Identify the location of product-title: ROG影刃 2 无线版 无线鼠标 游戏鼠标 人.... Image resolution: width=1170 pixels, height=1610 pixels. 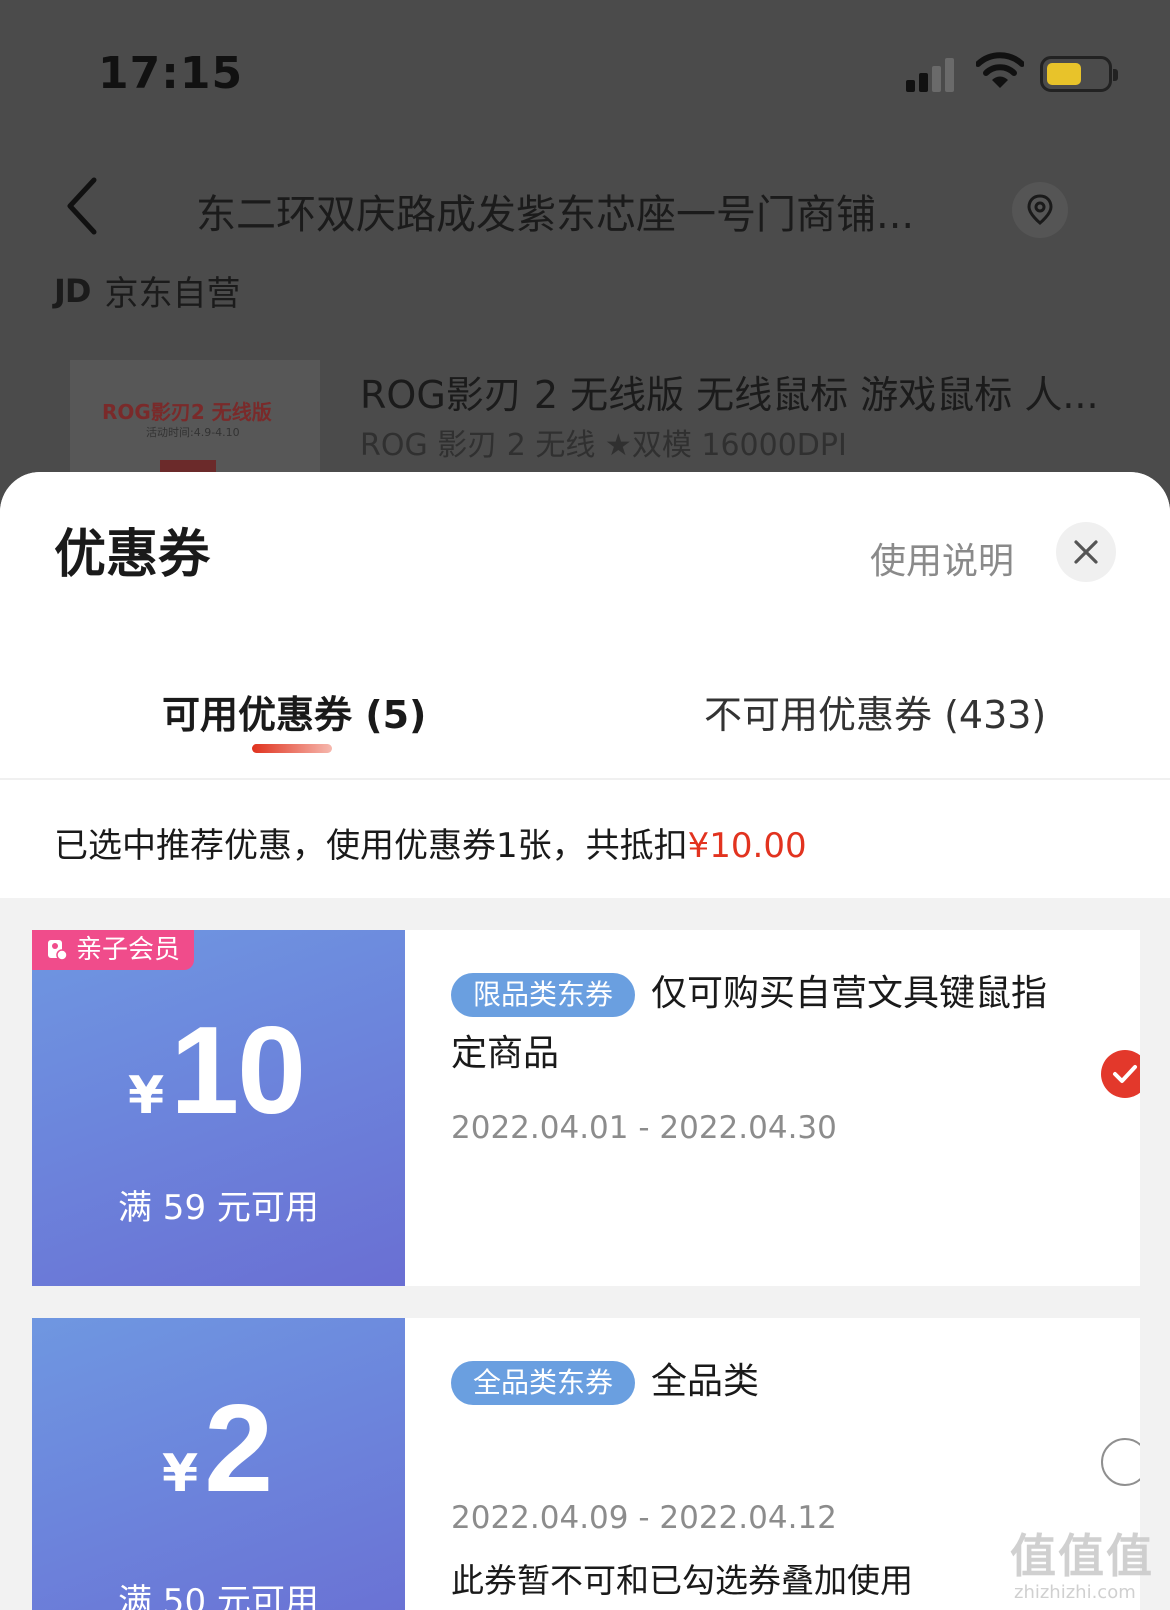
(729, 395).